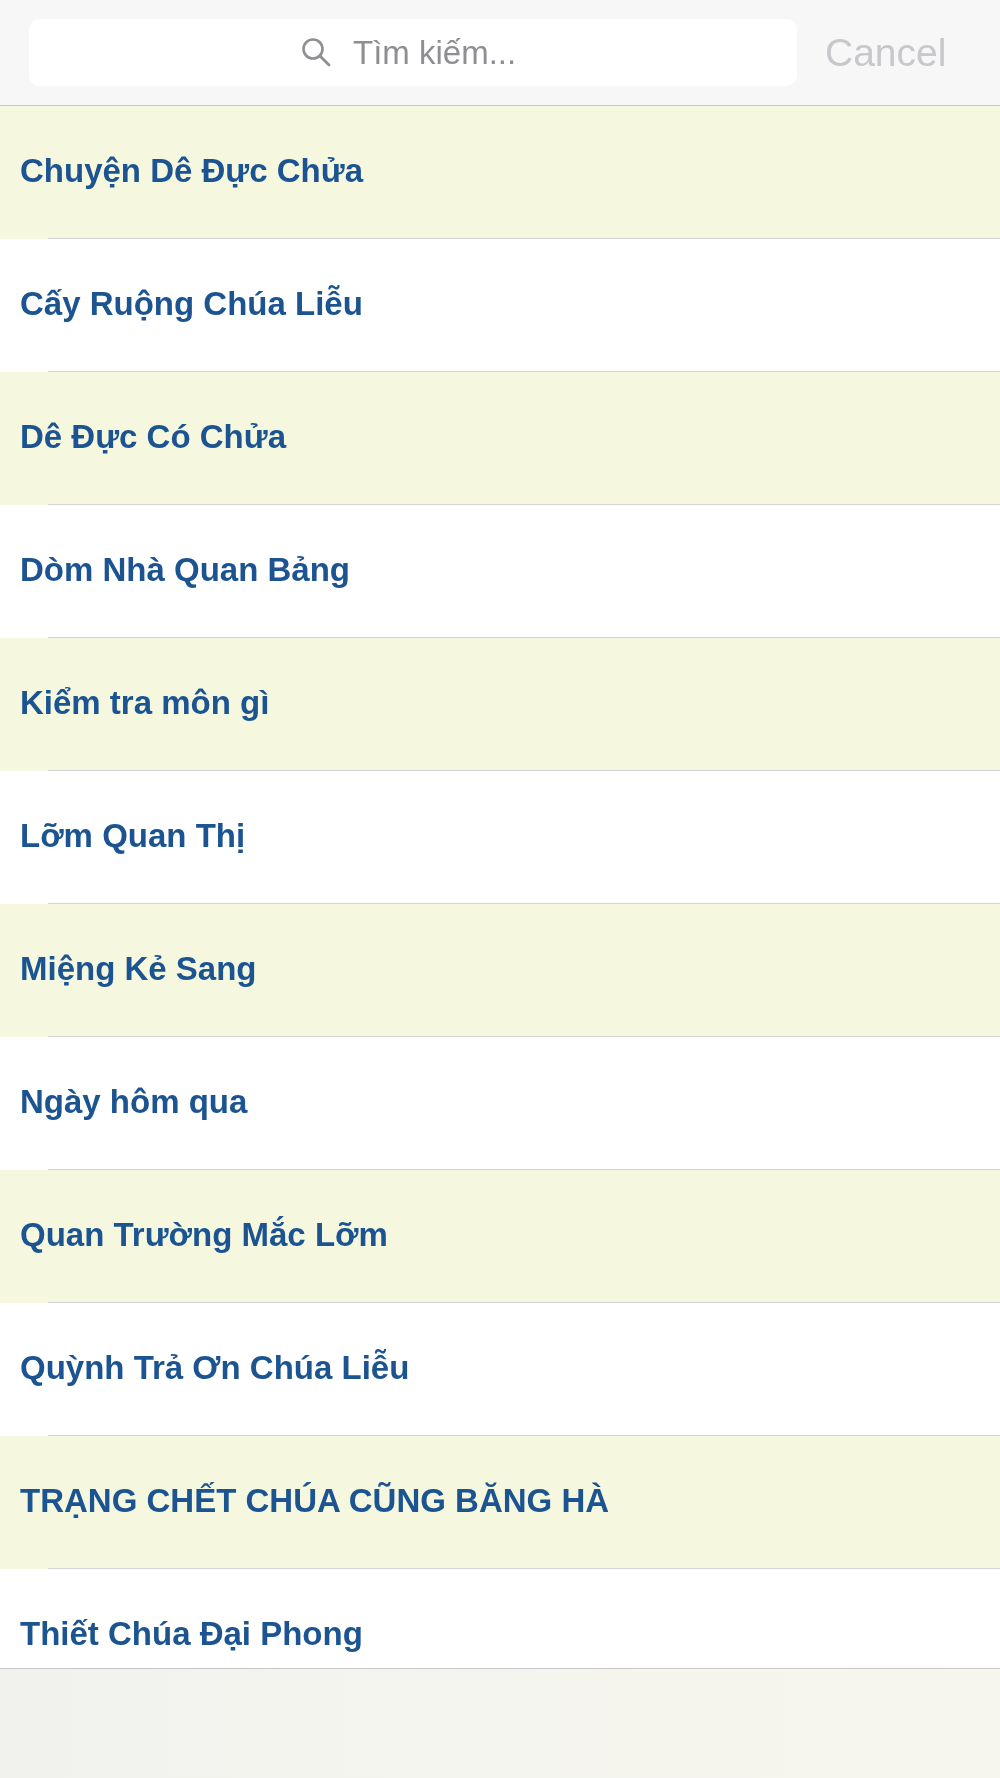 The image size is (1000, 1778). Describe the element at coordinates (500, 172) in the screenshot. I see `list-item: Chuyện Dê Đực Chửa` at that location.